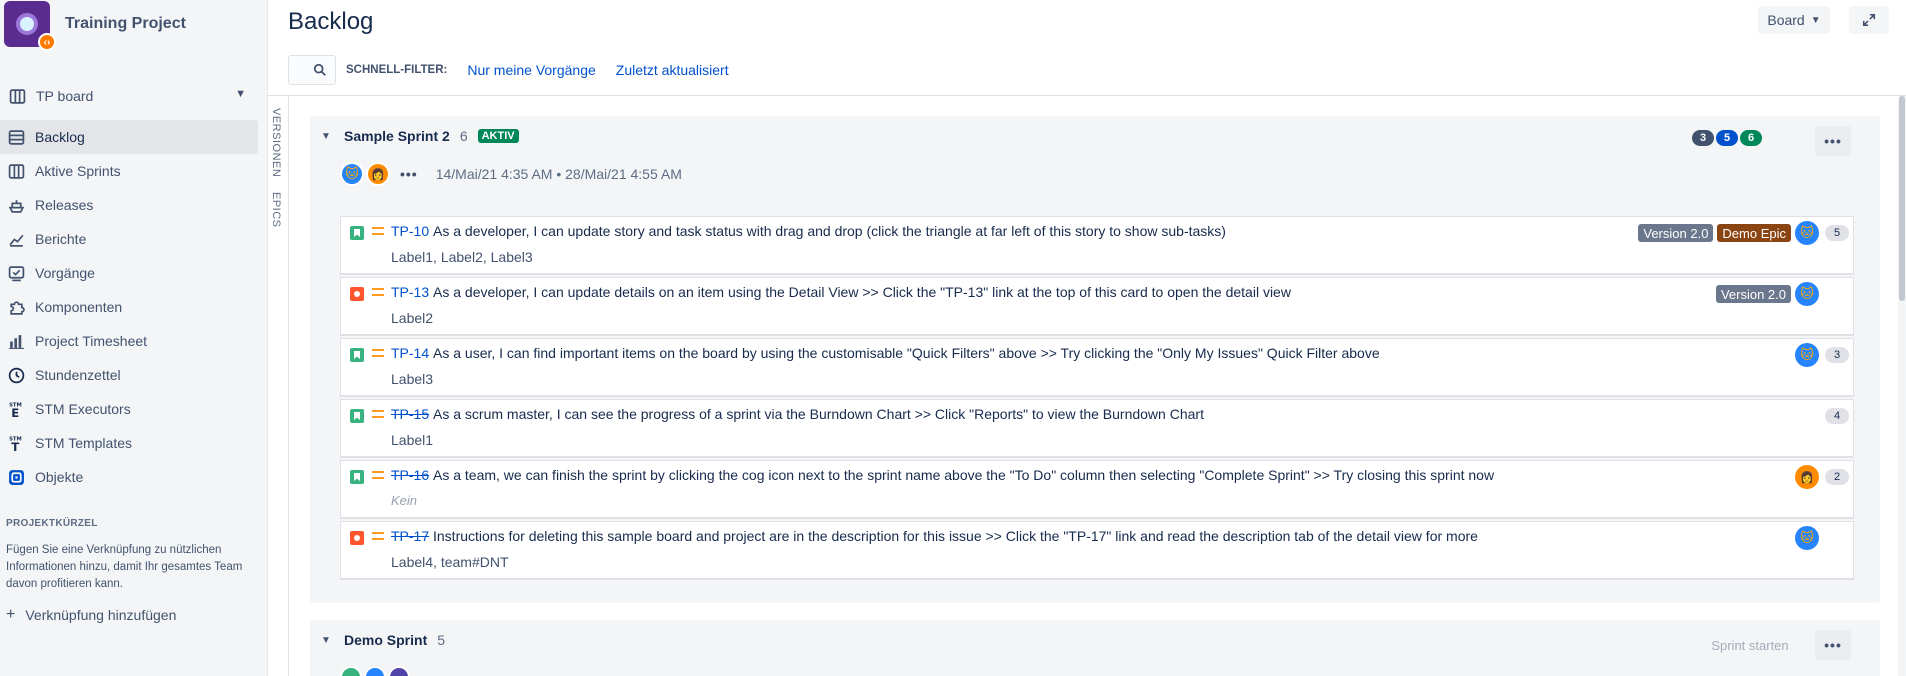  I want to click on page-title: Backlog, so click(331, 21).